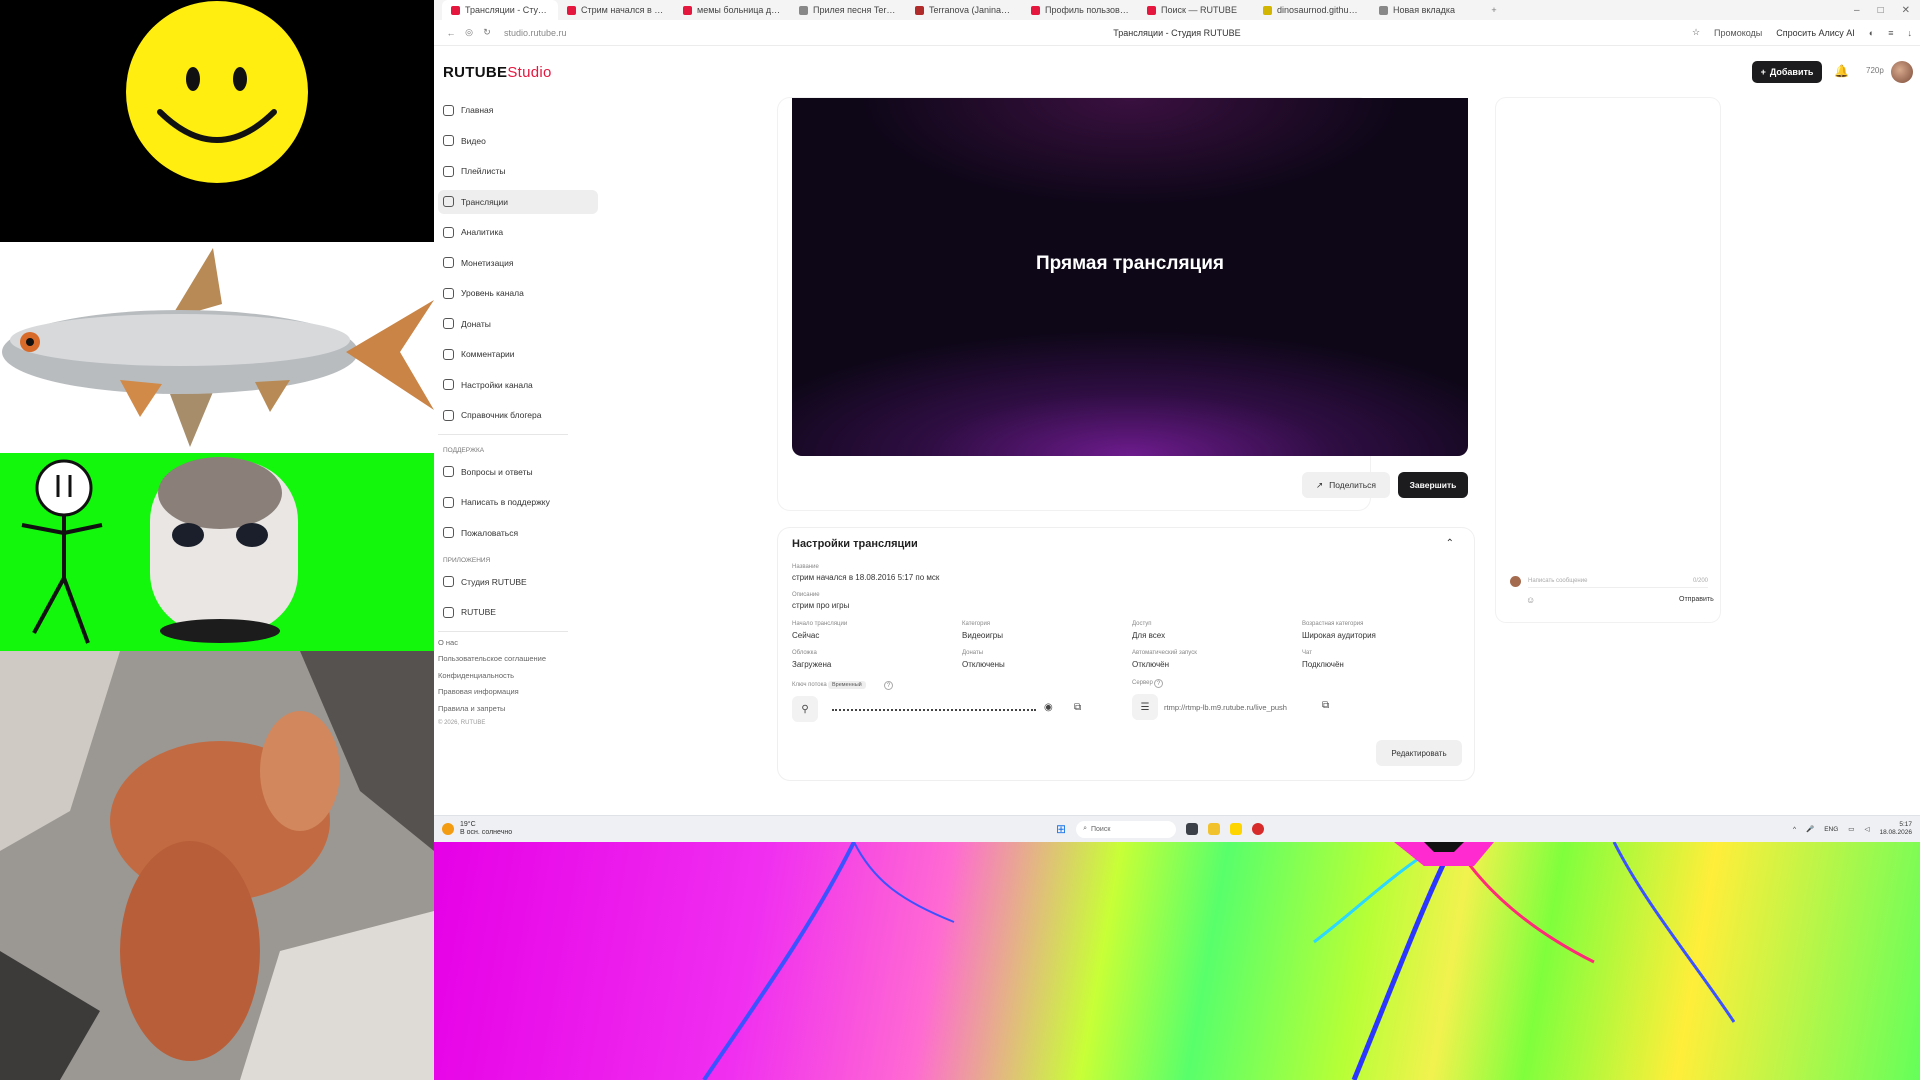 The image size is (1920, 1080). What do you see at coordinates (1738, 33) in the screenshot?
I see `promo-button: Промокоды` at bounding box center [1738, 33].